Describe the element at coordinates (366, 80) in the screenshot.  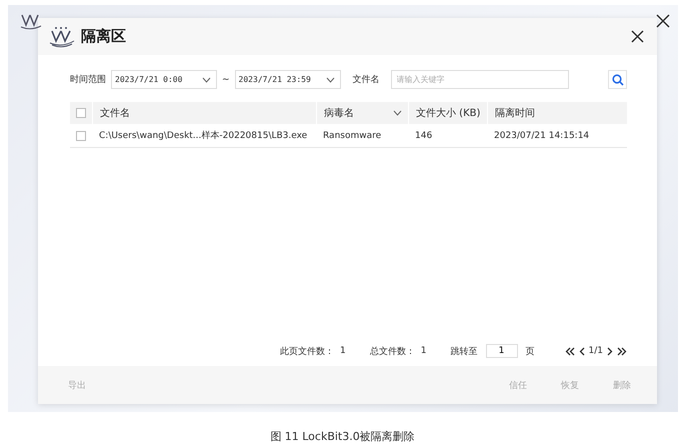
I see `file-name-label: 文件名` at that location.